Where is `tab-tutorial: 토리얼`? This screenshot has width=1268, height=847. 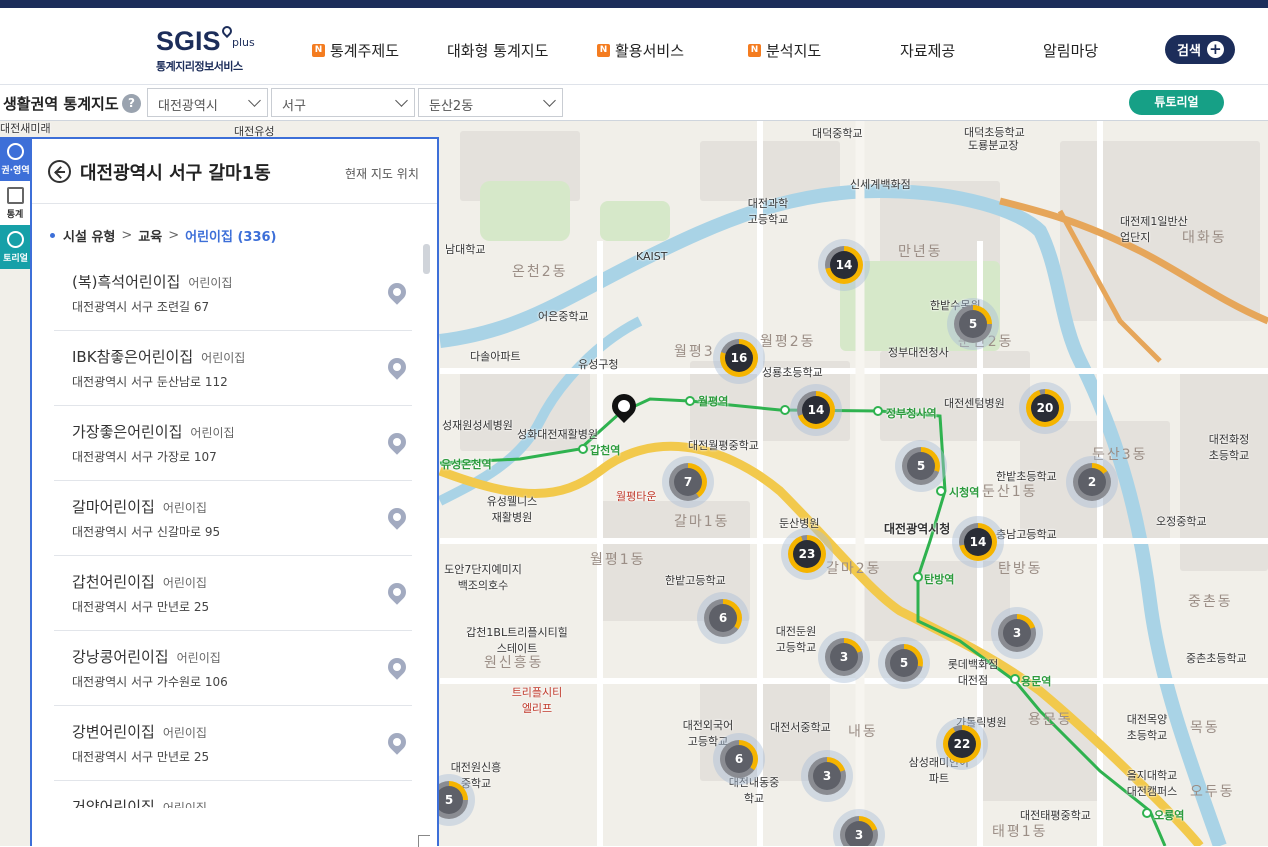 tab-tutorial: 토리얼 is located at coordinates (15, 247).